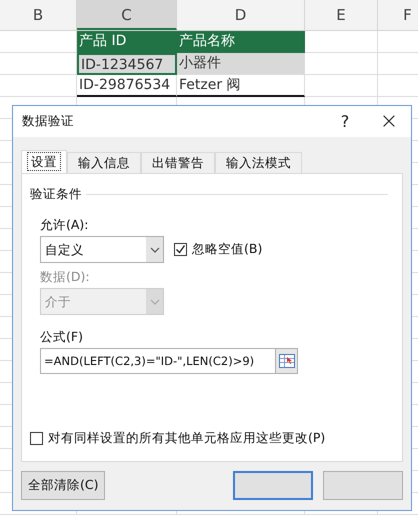 The width and height of the screenshot is (418, 517). I want to click on window-title: 数据验证, so click(48, 121).